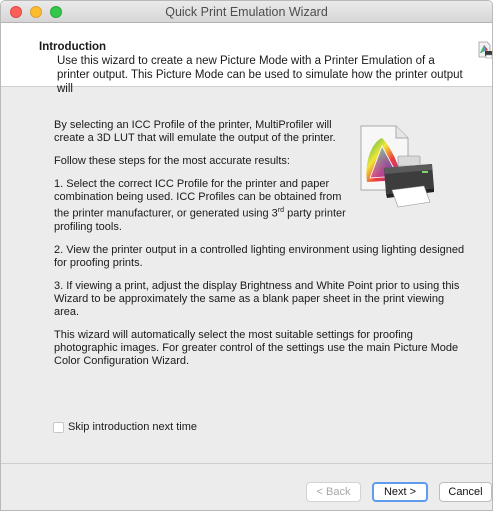  Describe the element at coordinates (73, 47) in the screenshot. I see `header-title: Introduction` at that location.